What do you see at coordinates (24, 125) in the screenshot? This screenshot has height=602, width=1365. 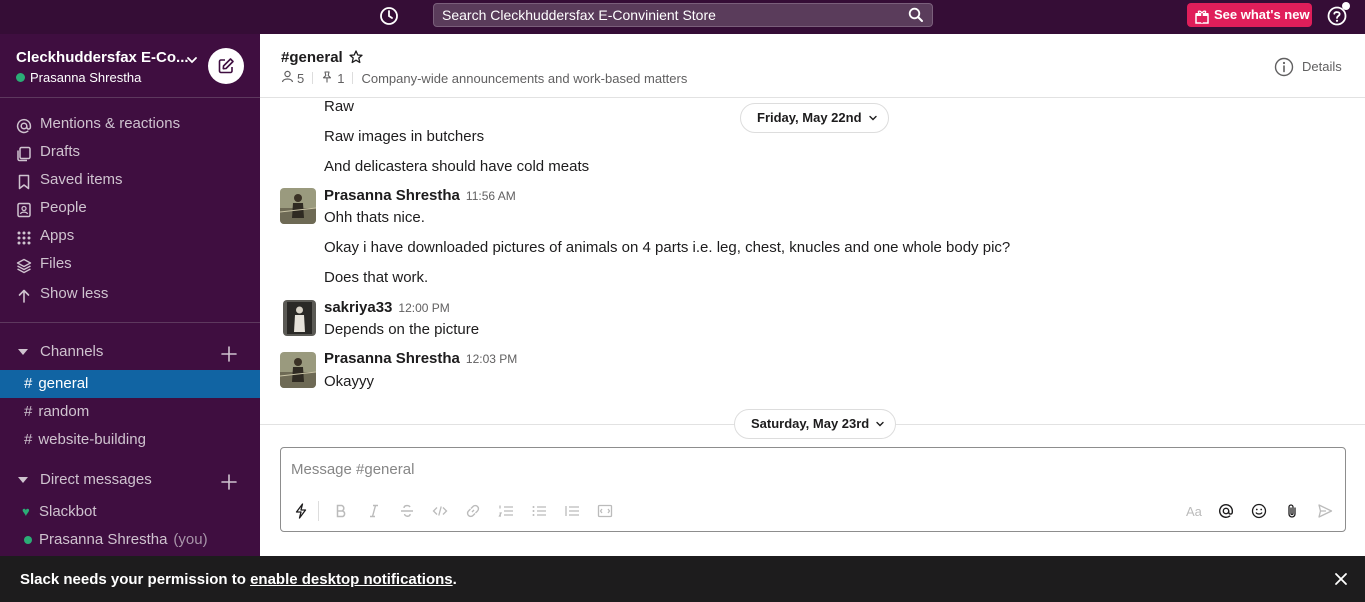 I see `at-icon` at bounding box center [24, 125].